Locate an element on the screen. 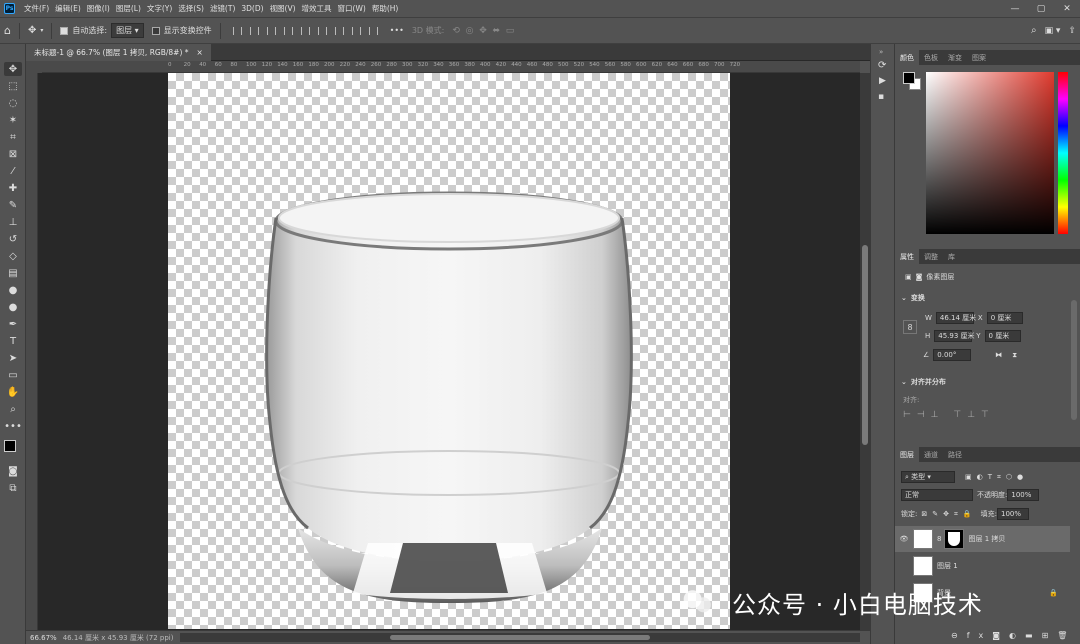 This screenshot has width=1080, height=644. healing-brush-tool-icon: ✚ is located at coordinates (13, 188).